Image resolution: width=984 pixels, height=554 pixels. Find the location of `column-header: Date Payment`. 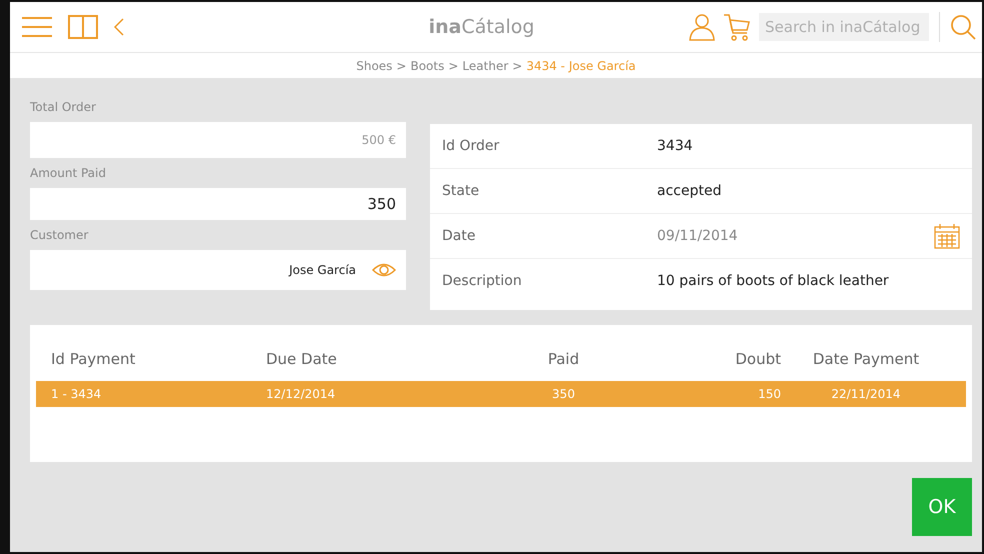

column-header: Date Payment is located at coordinates (866, 359).